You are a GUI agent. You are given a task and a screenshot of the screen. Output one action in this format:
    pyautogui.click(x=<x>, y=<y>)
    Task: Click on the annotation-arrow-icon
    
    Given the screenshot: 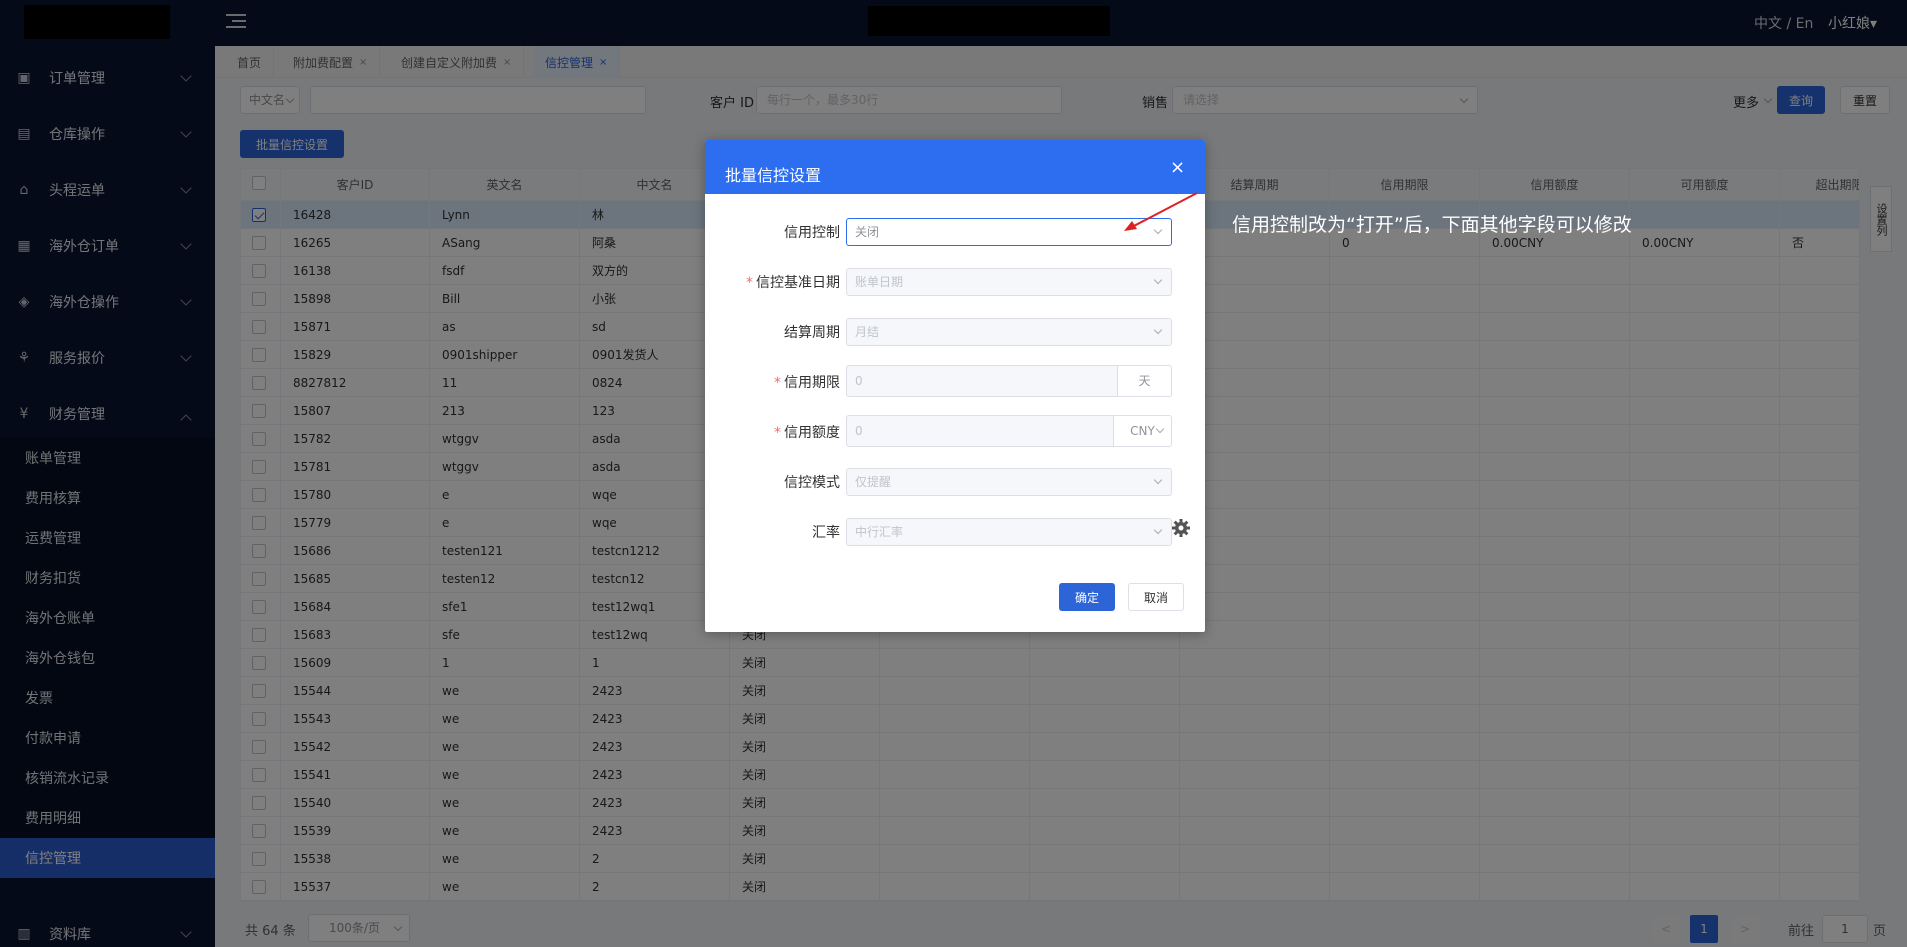 What is the action you would take?
    pyautogui.click(x=1161, y=211)
    